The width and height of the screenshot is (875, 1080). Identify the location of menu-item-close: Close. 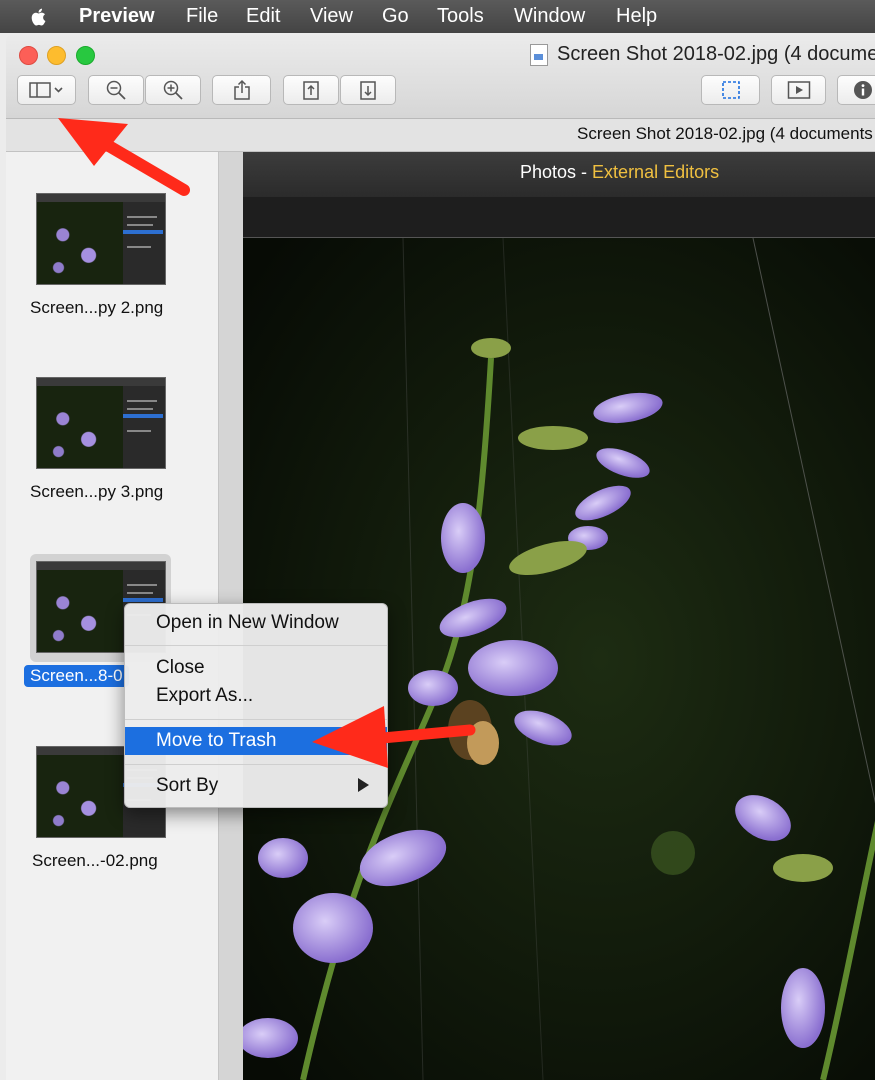
(256, 668).